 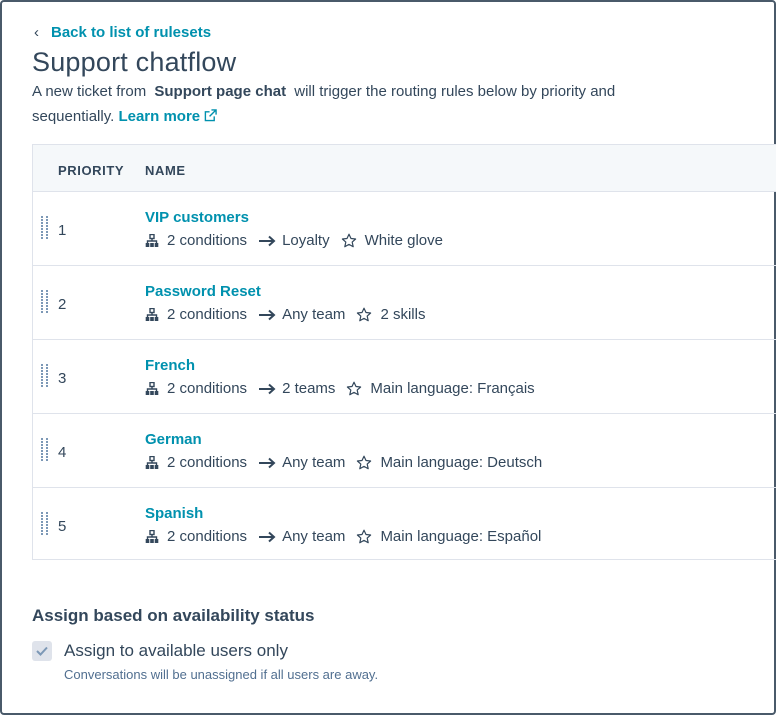 What do you see at coordinates (62, 230) in the screenshot?
I see `rule-priority: 1` at bounding box center [62, 230].